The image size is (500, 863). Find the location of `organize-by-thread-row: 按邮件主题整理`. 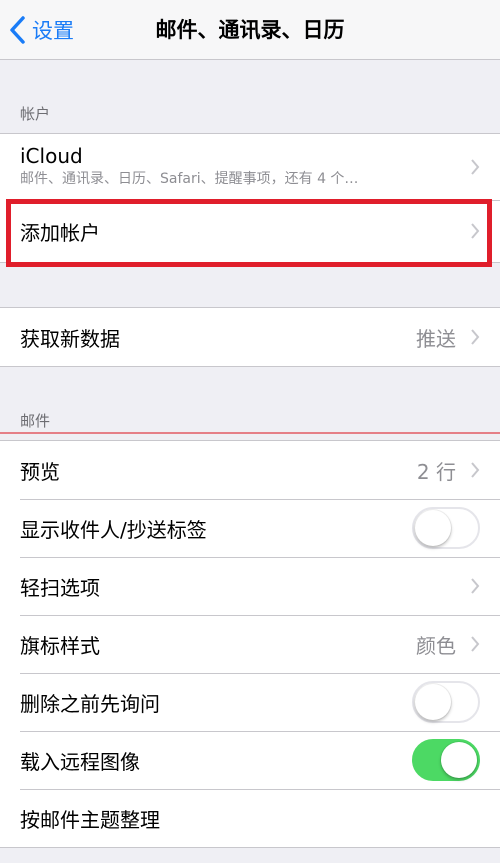

organize-by-thread-row: 按邮件主题整理 is located at coordinates (250, 818).